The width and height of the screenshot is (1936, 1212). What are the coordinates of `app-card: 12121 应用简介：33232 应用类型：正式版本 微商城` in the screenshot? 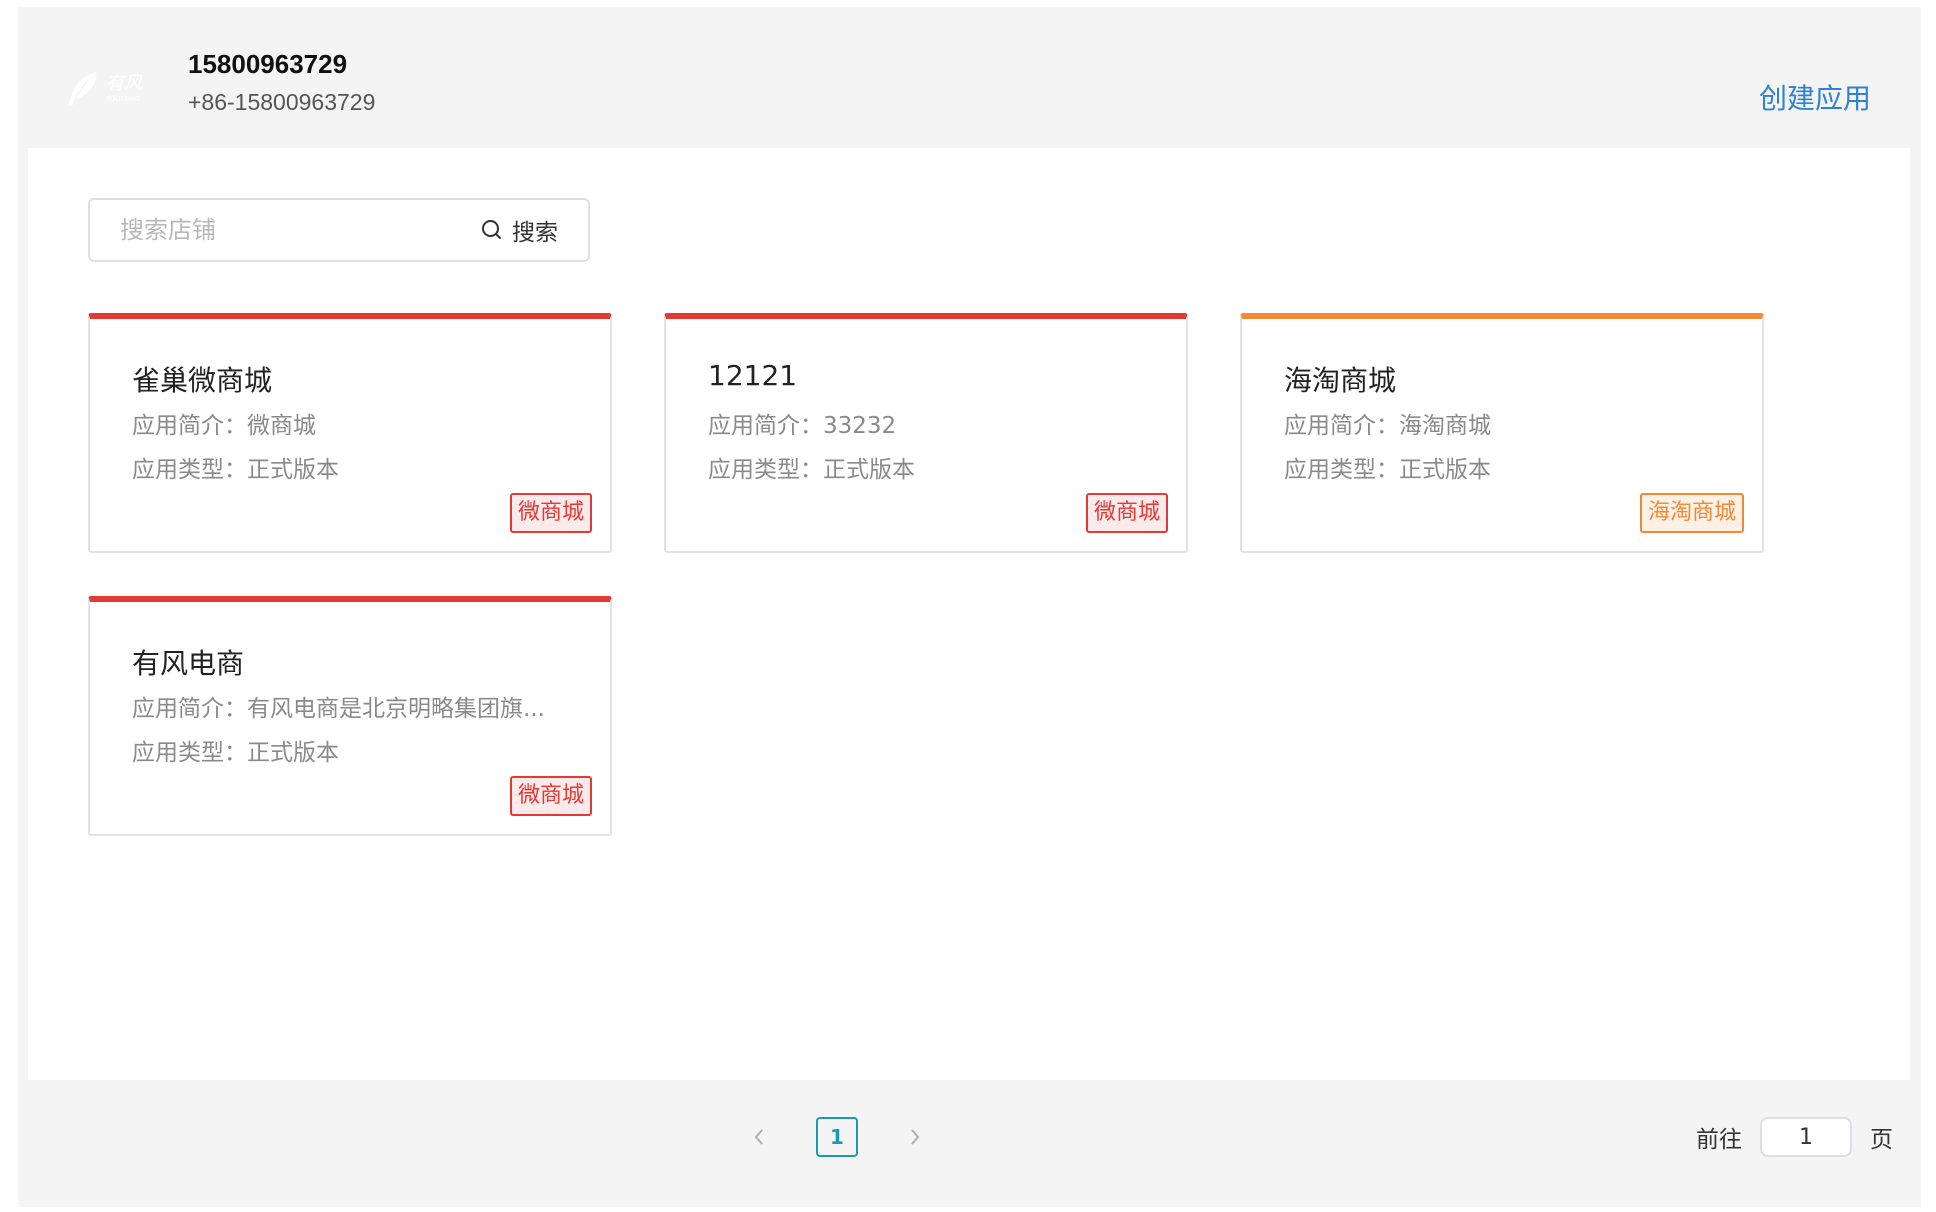 It's located at (926, 433).